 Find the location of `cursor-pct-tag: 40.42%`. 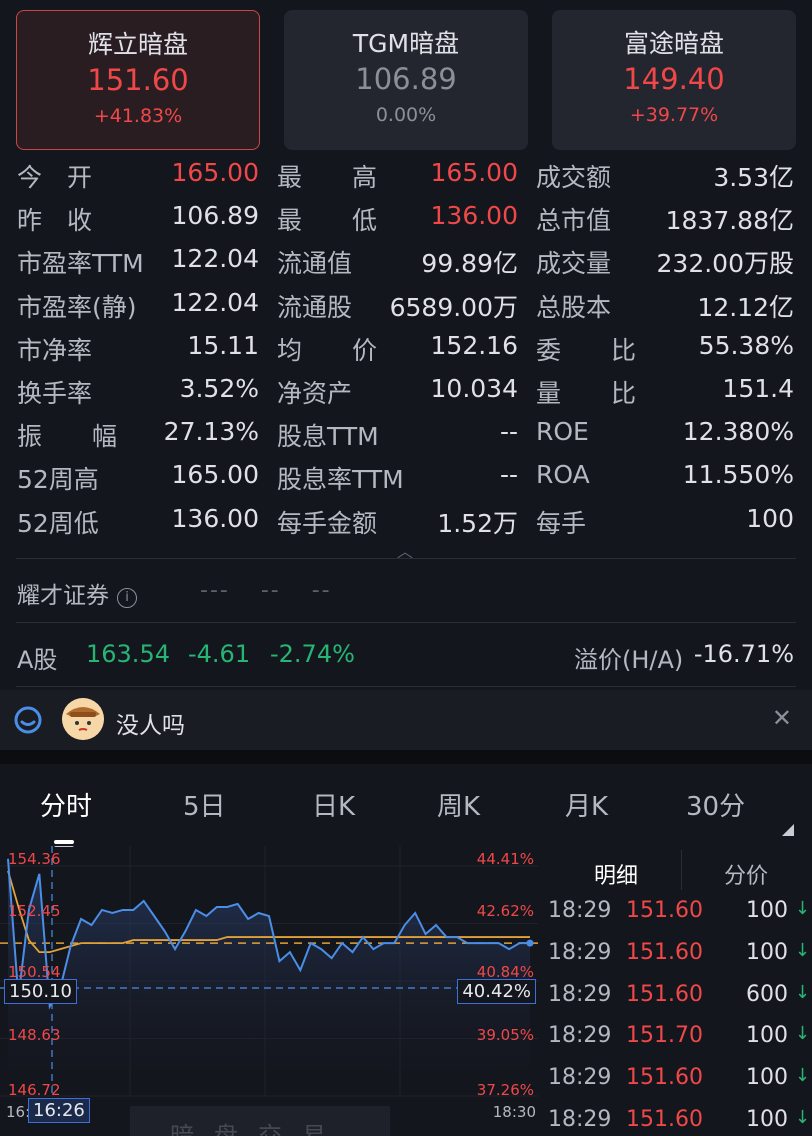

cursor-pct-tag: 40.42% is located at coordinates (496, 991).